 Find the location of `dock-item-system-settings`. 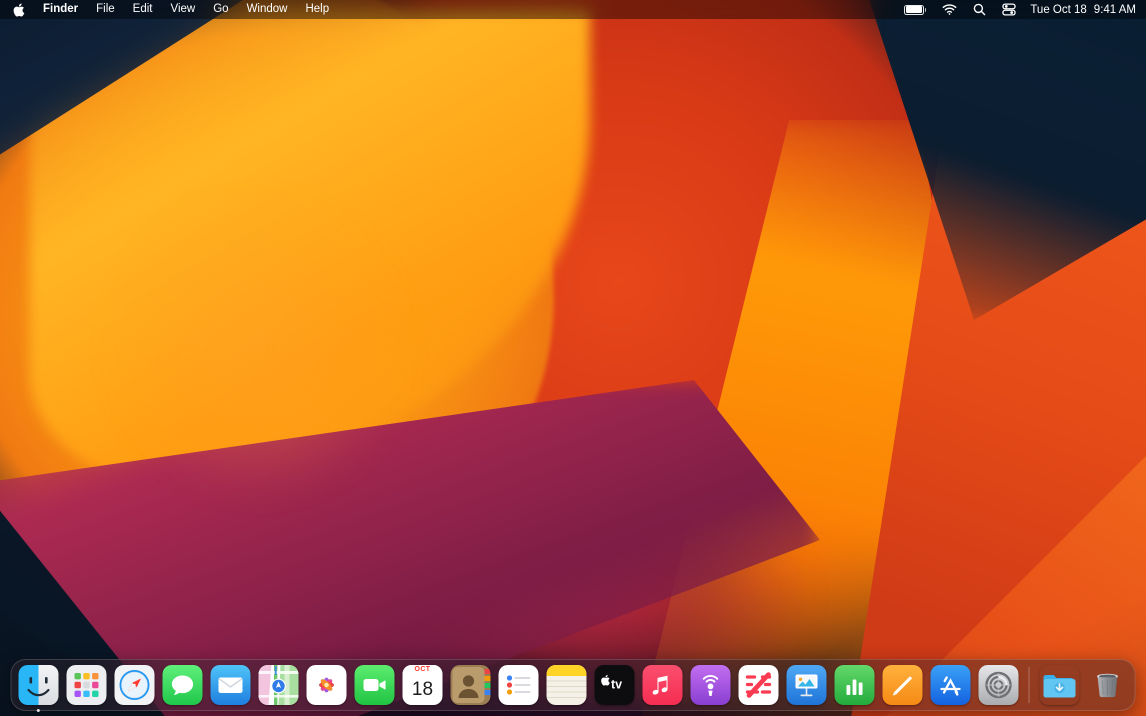

dock-item-system-settings is located at coordinates (998, 685).